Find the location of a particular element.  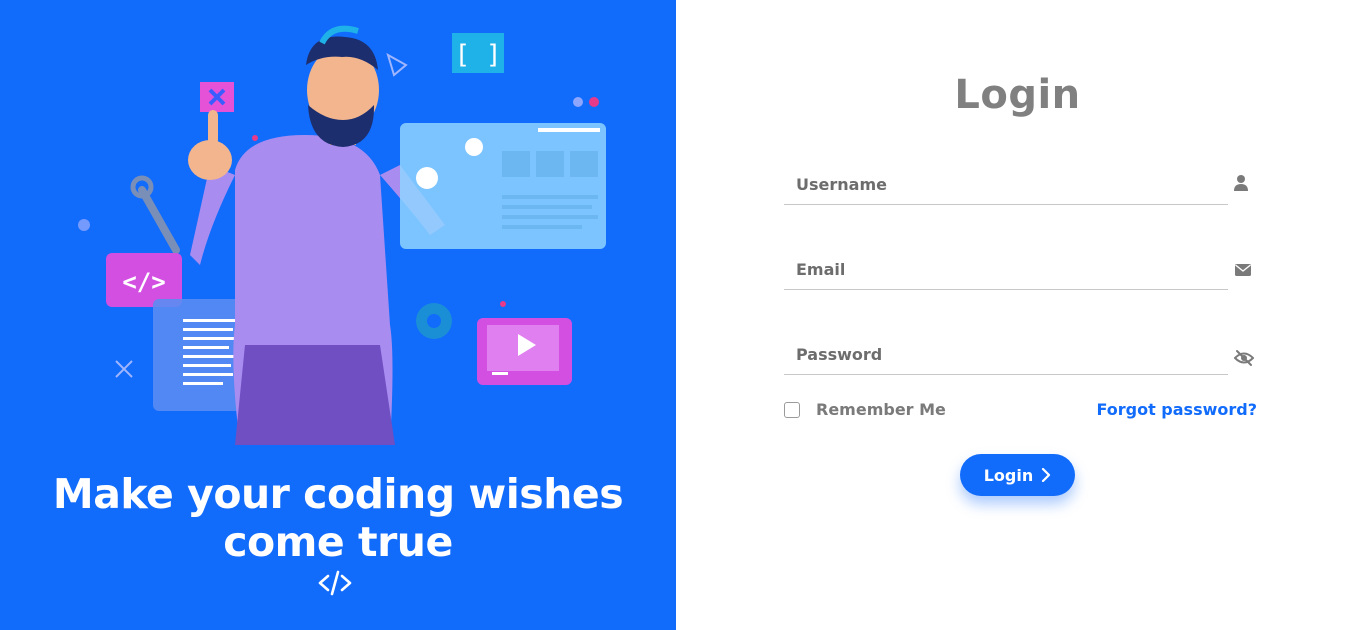

remember-checkbox is located at coordinates (792, 410).